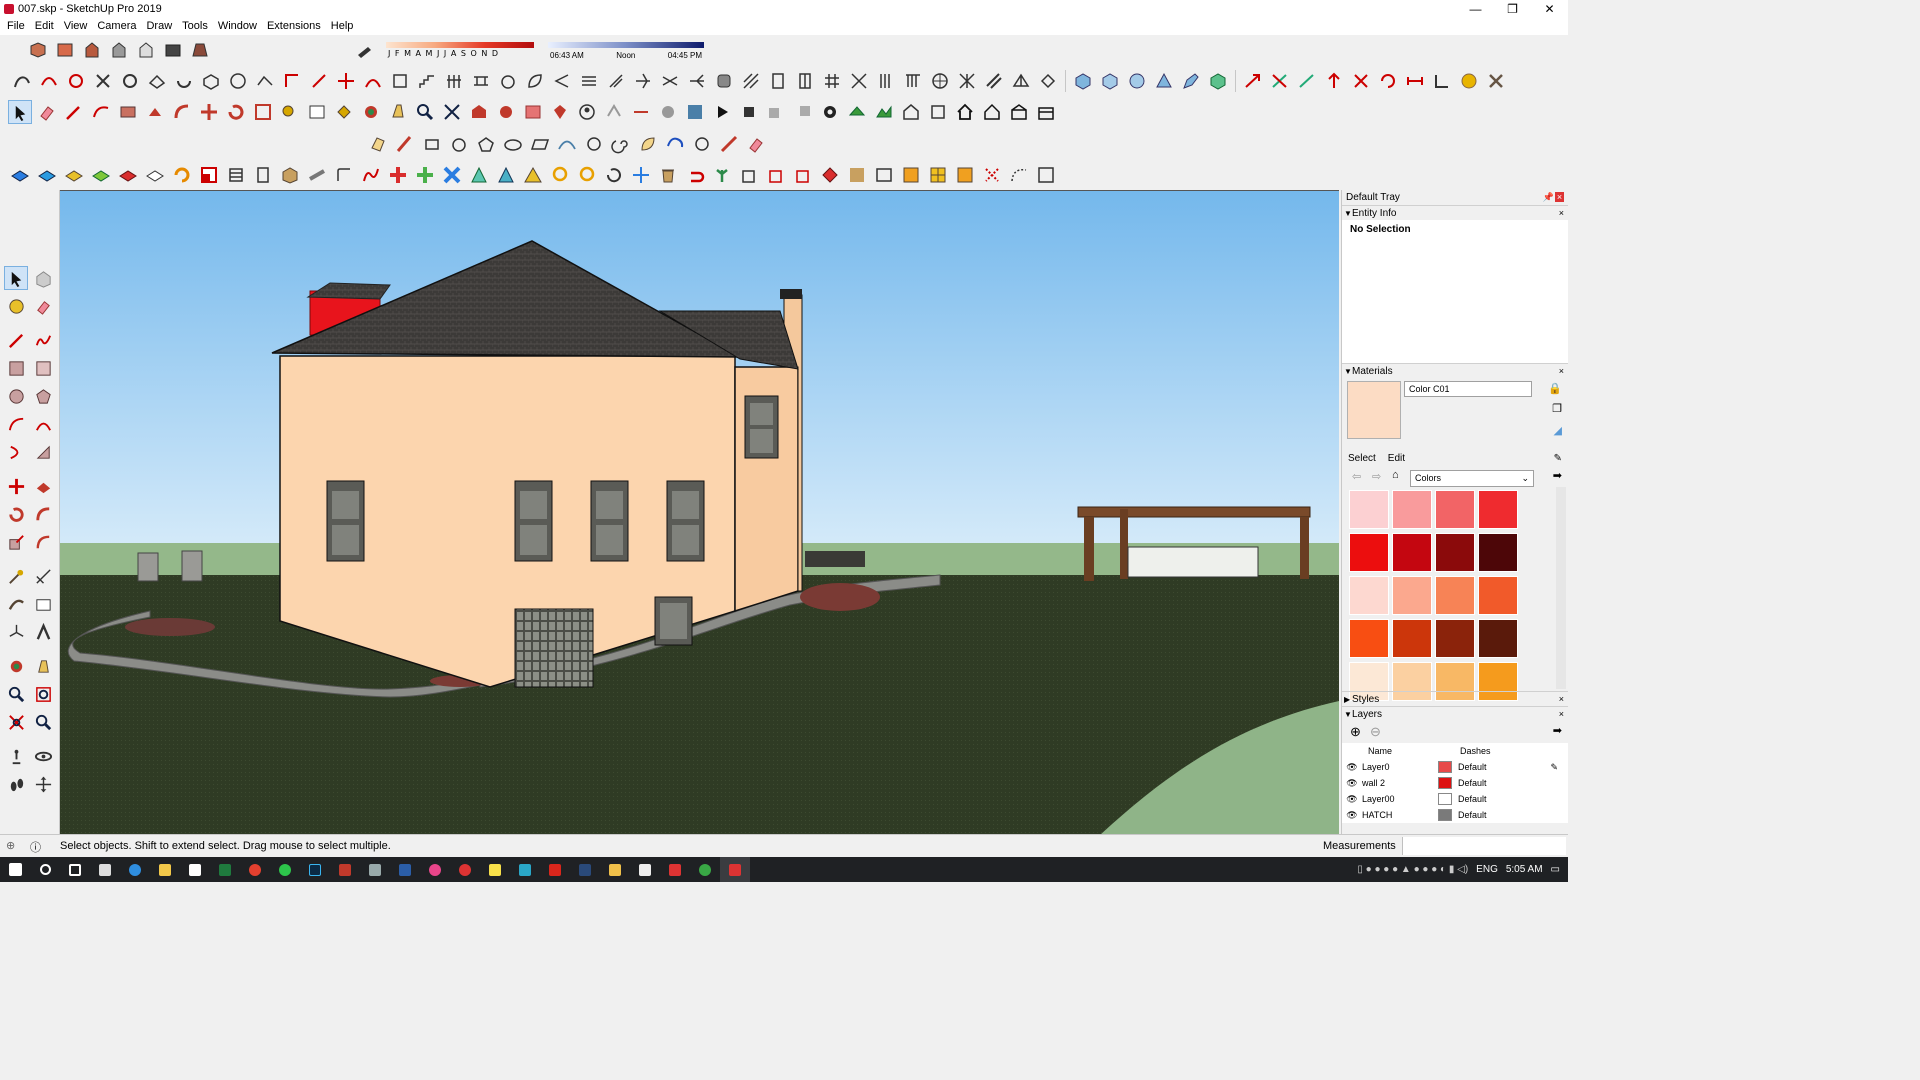 Image resolution: width=1920 pixels, height=1080 pixels. I want to click on fence-icon, so click(454, 81).